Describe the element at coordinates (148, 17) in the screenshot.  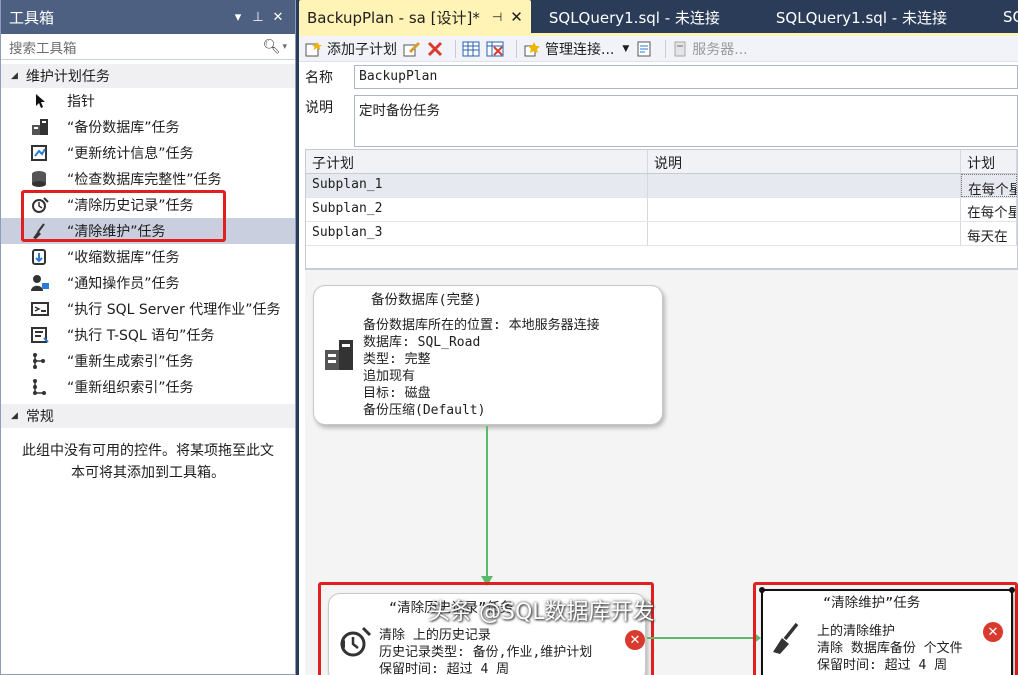
I see `toolbox-titlebar: 工具箱 ▾ ⊥ ✕` at that location.